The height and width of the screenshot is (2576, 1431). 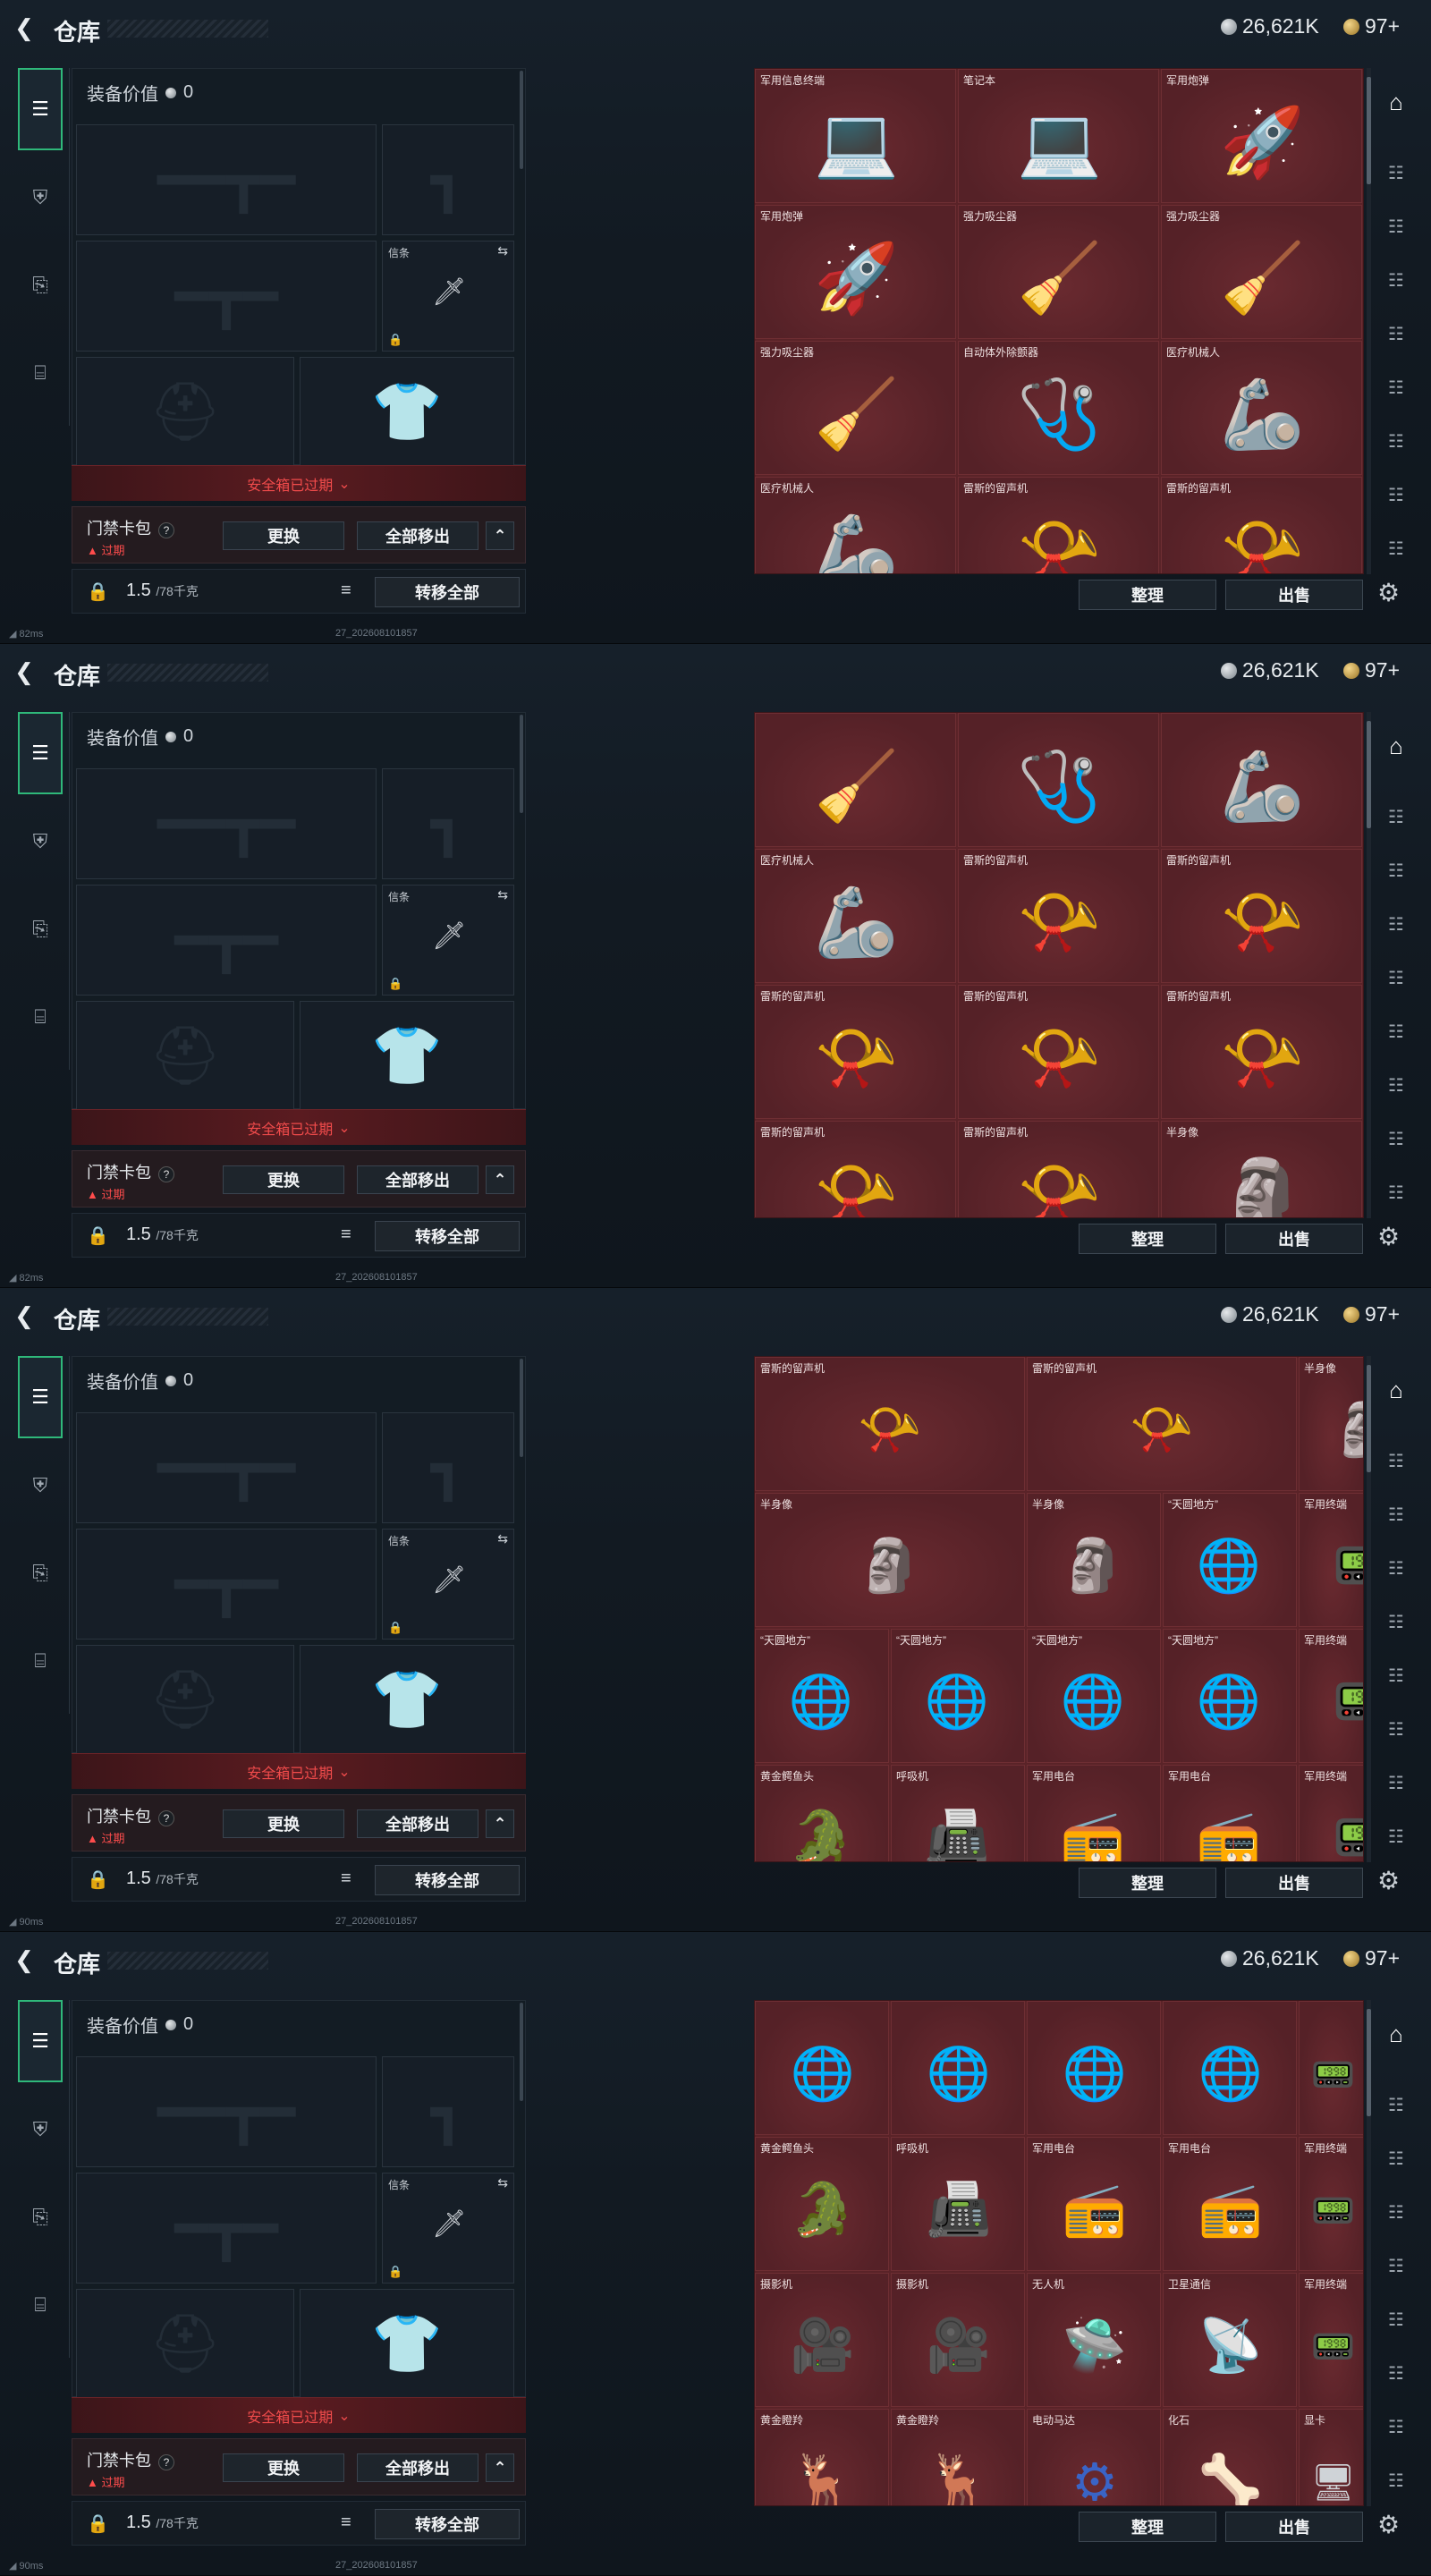 What do you see at coordinates (41, 2129) in the screenshot?
I see `armor-tab: ⛨` at bounding box center [41, 2129].